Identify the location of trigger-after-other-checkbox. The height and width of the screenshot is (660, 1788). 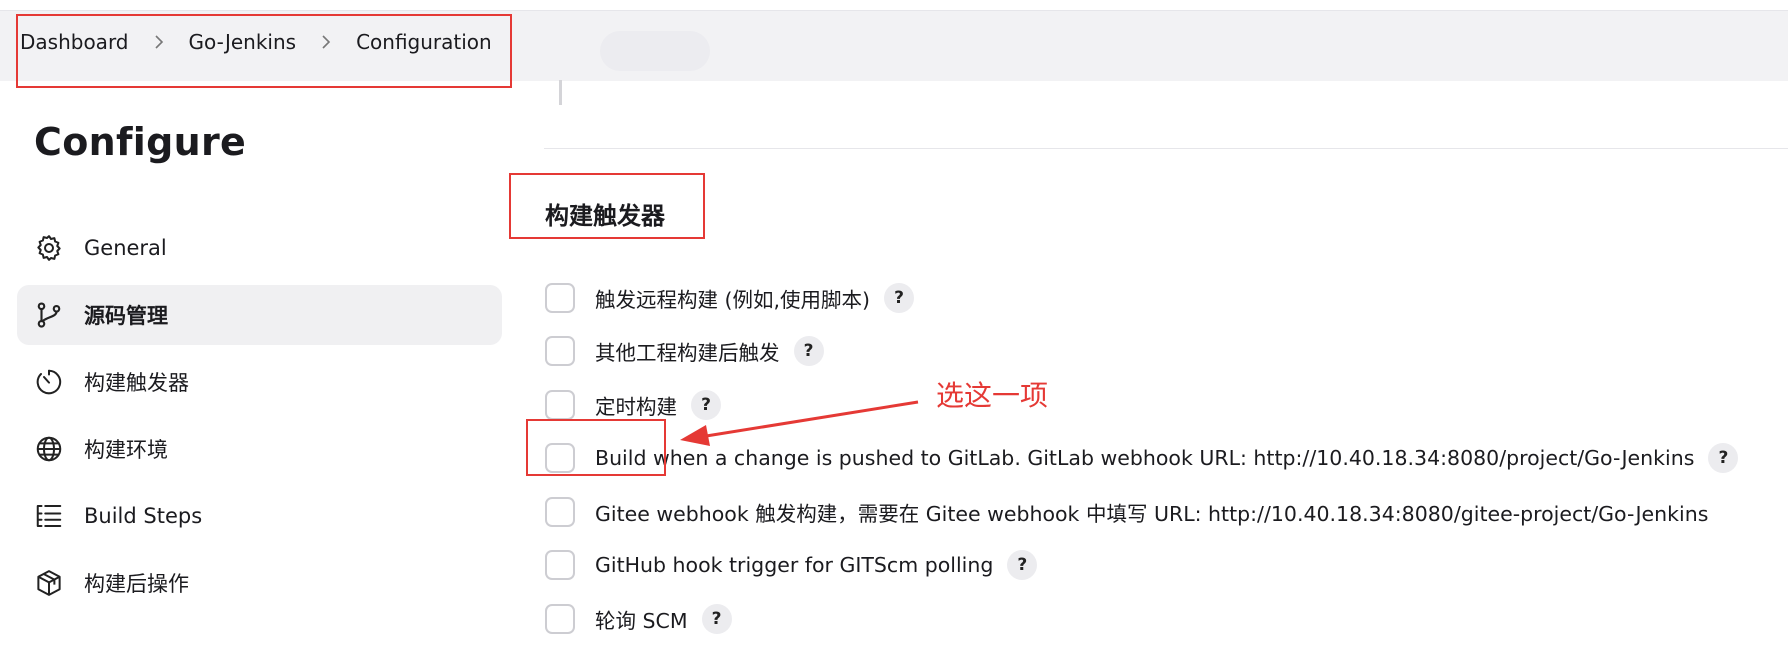
(560, 351).